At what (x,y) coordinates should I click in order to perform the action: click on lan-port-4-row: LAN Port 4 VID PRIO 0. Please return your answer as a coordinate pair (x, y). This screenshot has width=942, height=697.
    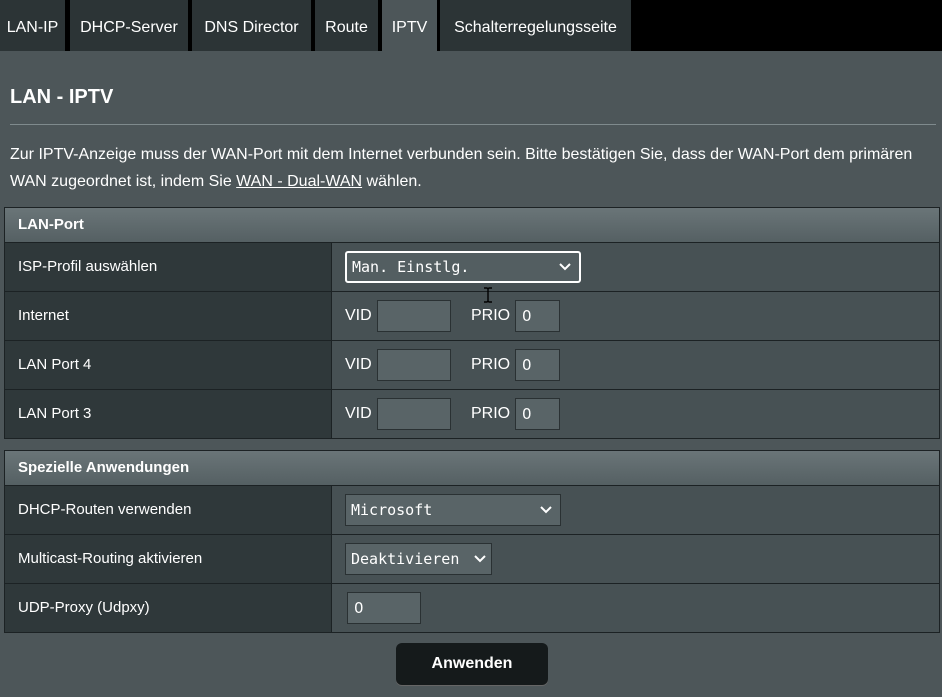
    Looking at the image, I should click on (472, 365).